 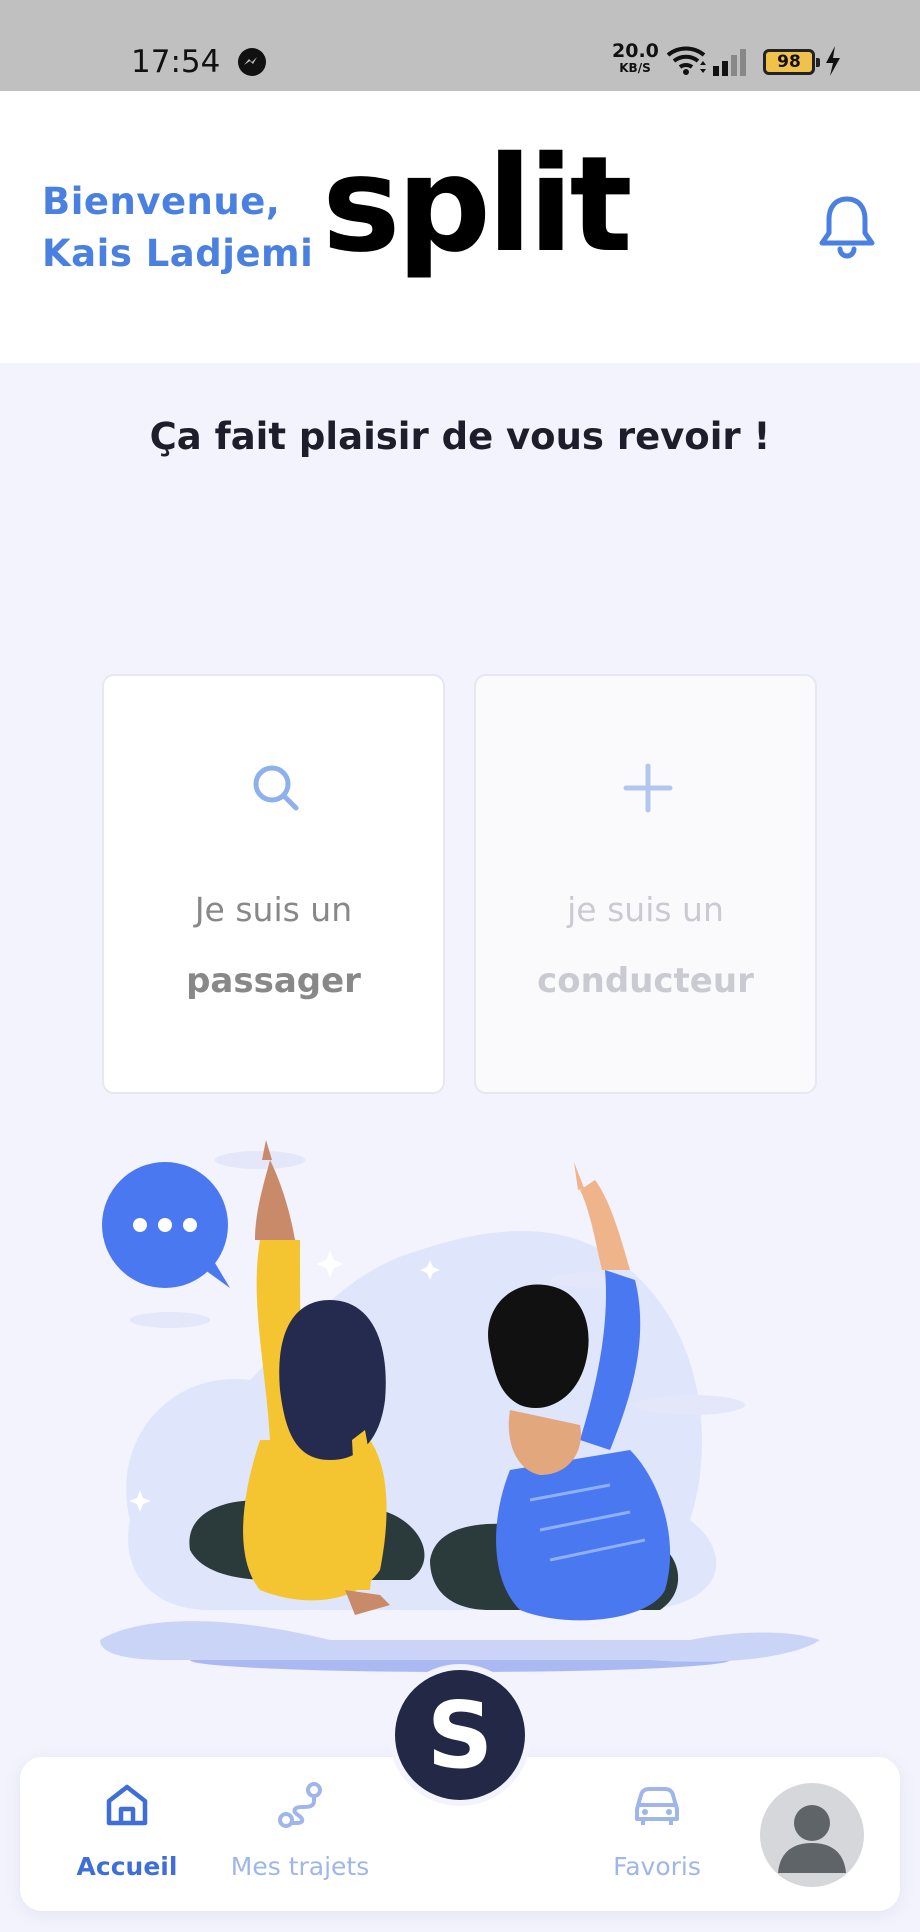 I want to click on user-name: Kais Ladjemi, so click(x=178, y=253).